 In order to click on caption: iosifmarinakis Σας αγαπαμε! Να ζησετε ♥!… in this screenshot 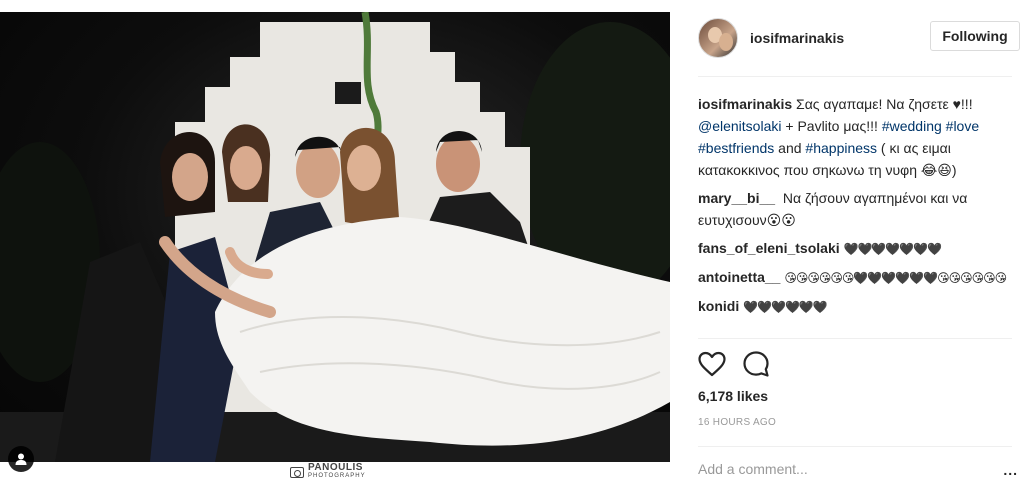, I will do `click(857, 137)`.